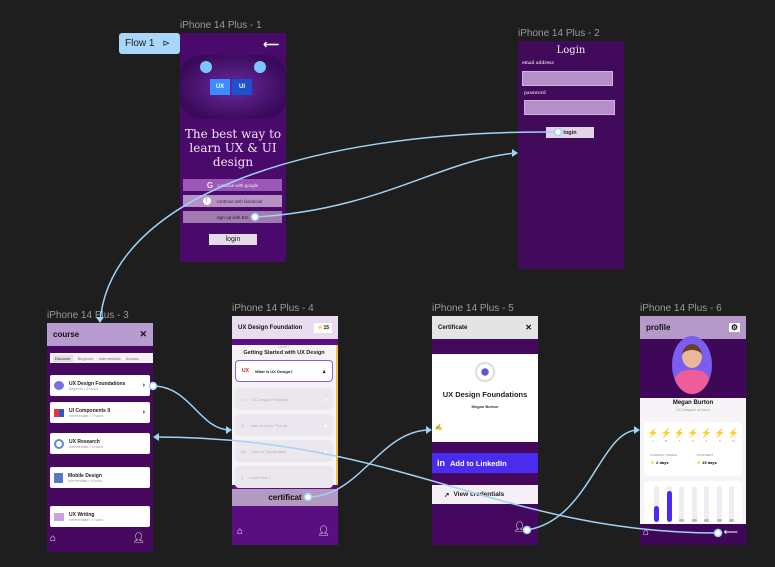 The image size is (775, 567). I want to click on lesson-icon: ◎, so click(243, 425).